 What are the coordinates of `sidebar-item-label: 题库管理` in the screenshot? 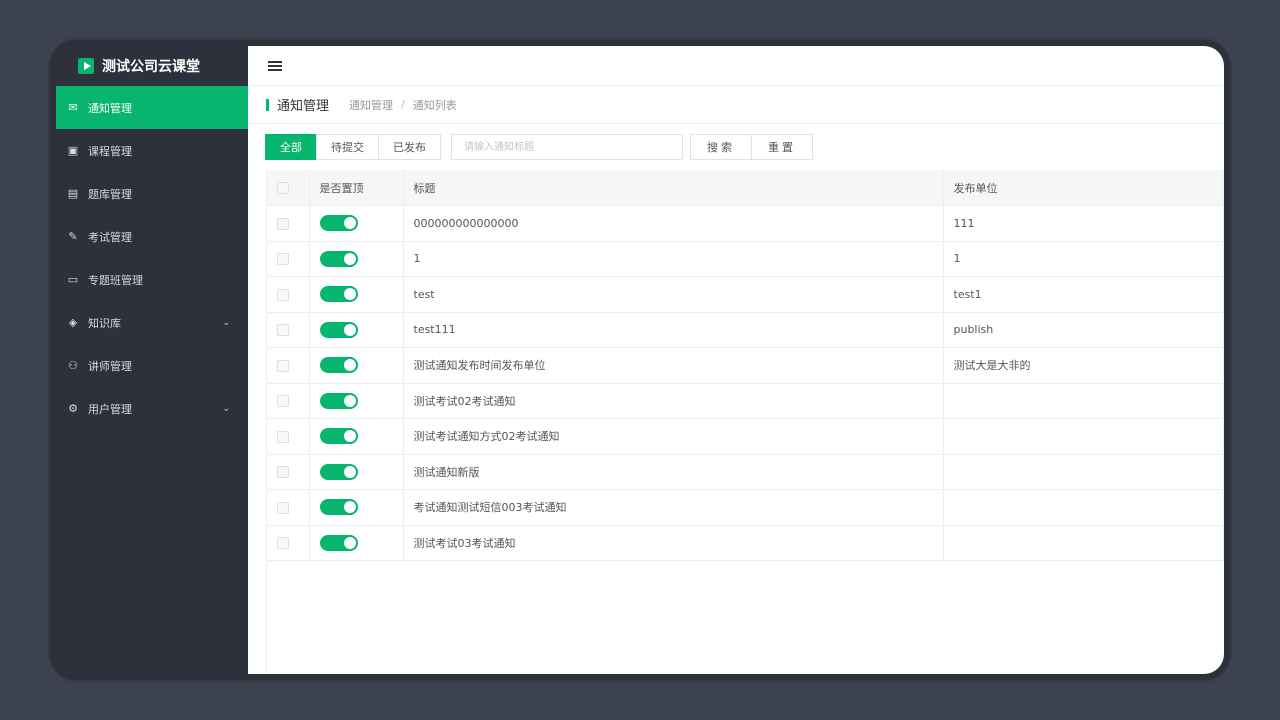 It's located at (110, 194).